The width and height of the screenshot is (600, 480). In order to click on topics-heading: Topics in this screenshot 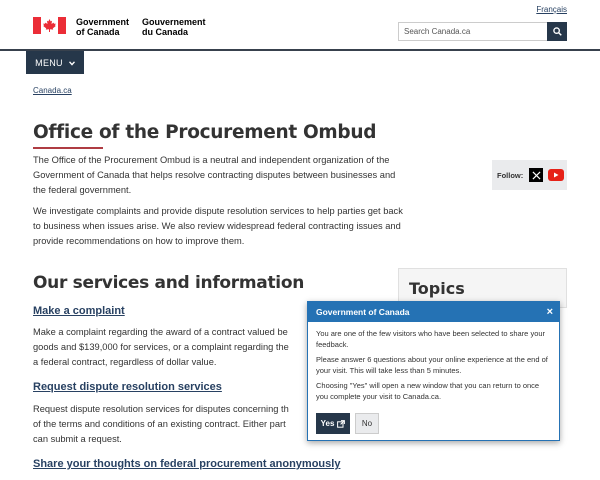, I will do `click(437, 288)`.